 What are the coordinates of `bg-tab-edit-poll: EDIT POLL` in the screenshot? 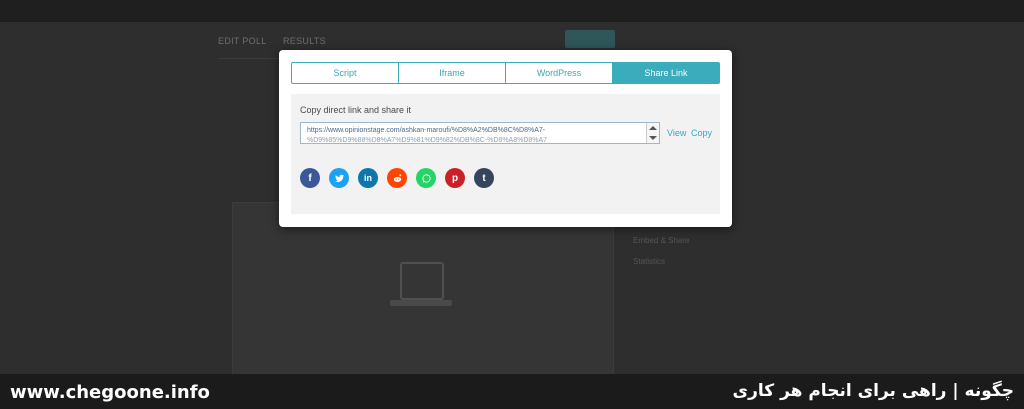 It's located at (242, 41).